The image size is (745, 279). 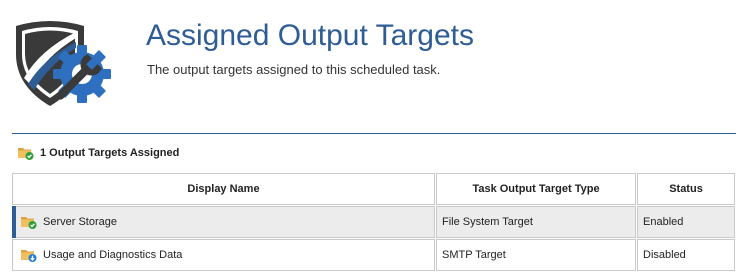 What do you see at coordinates (686, 255) in the screenshot?
I see `cell-status: Disabled` at bounding box center [686, 255].